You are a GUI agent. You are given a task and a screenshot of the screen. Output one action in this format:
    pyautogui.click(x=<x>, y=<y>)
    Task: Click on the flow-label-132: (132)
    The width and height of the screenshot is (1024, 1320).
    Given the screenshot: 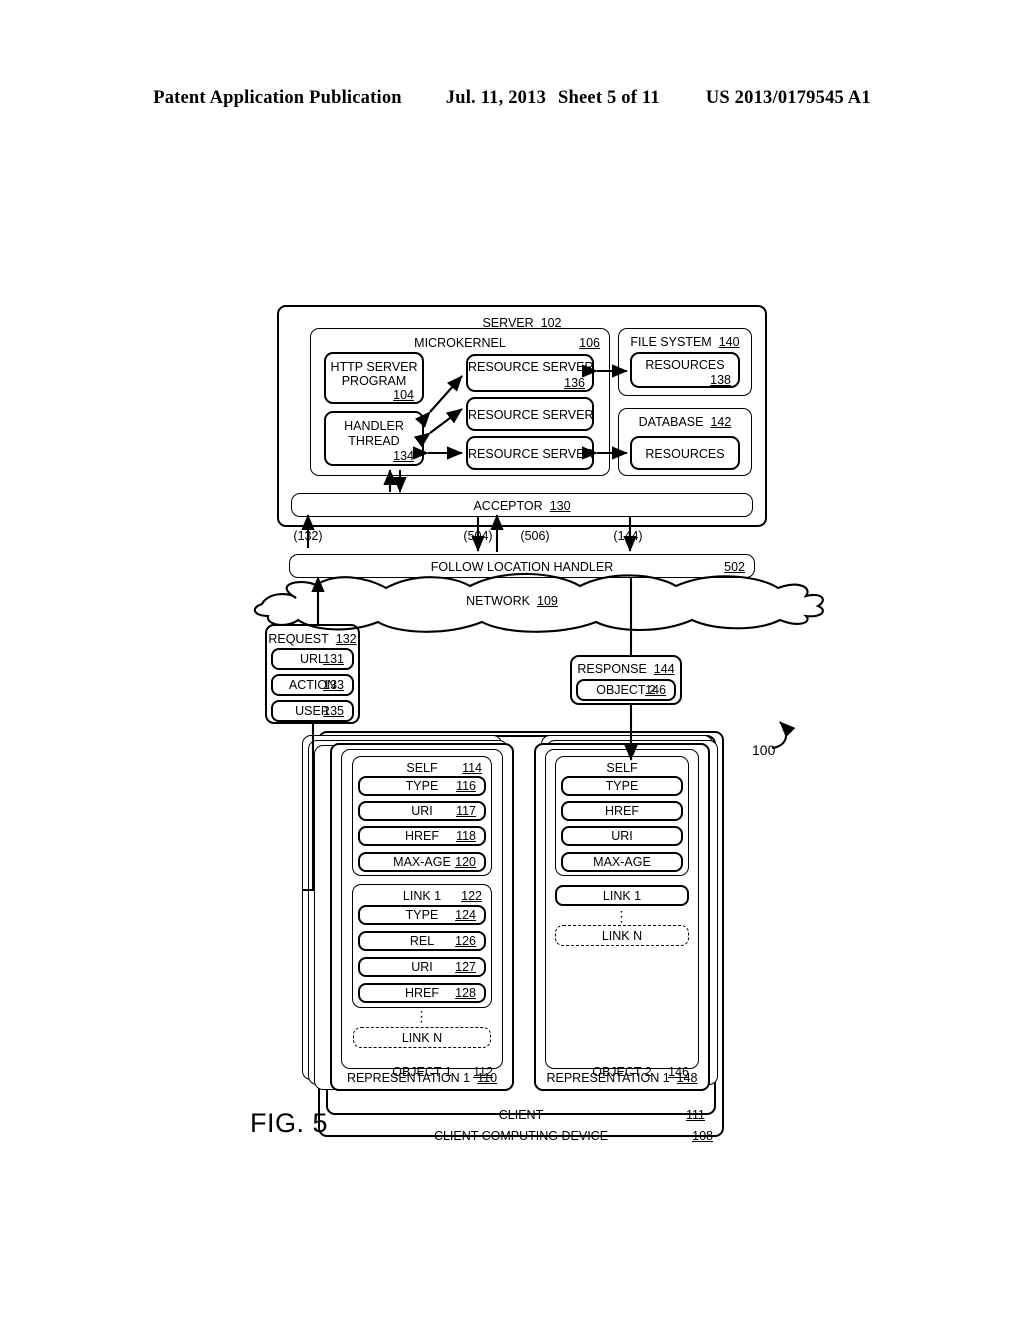 What is the action you would take?
    pyautogui.click(x=308, y=536)
    